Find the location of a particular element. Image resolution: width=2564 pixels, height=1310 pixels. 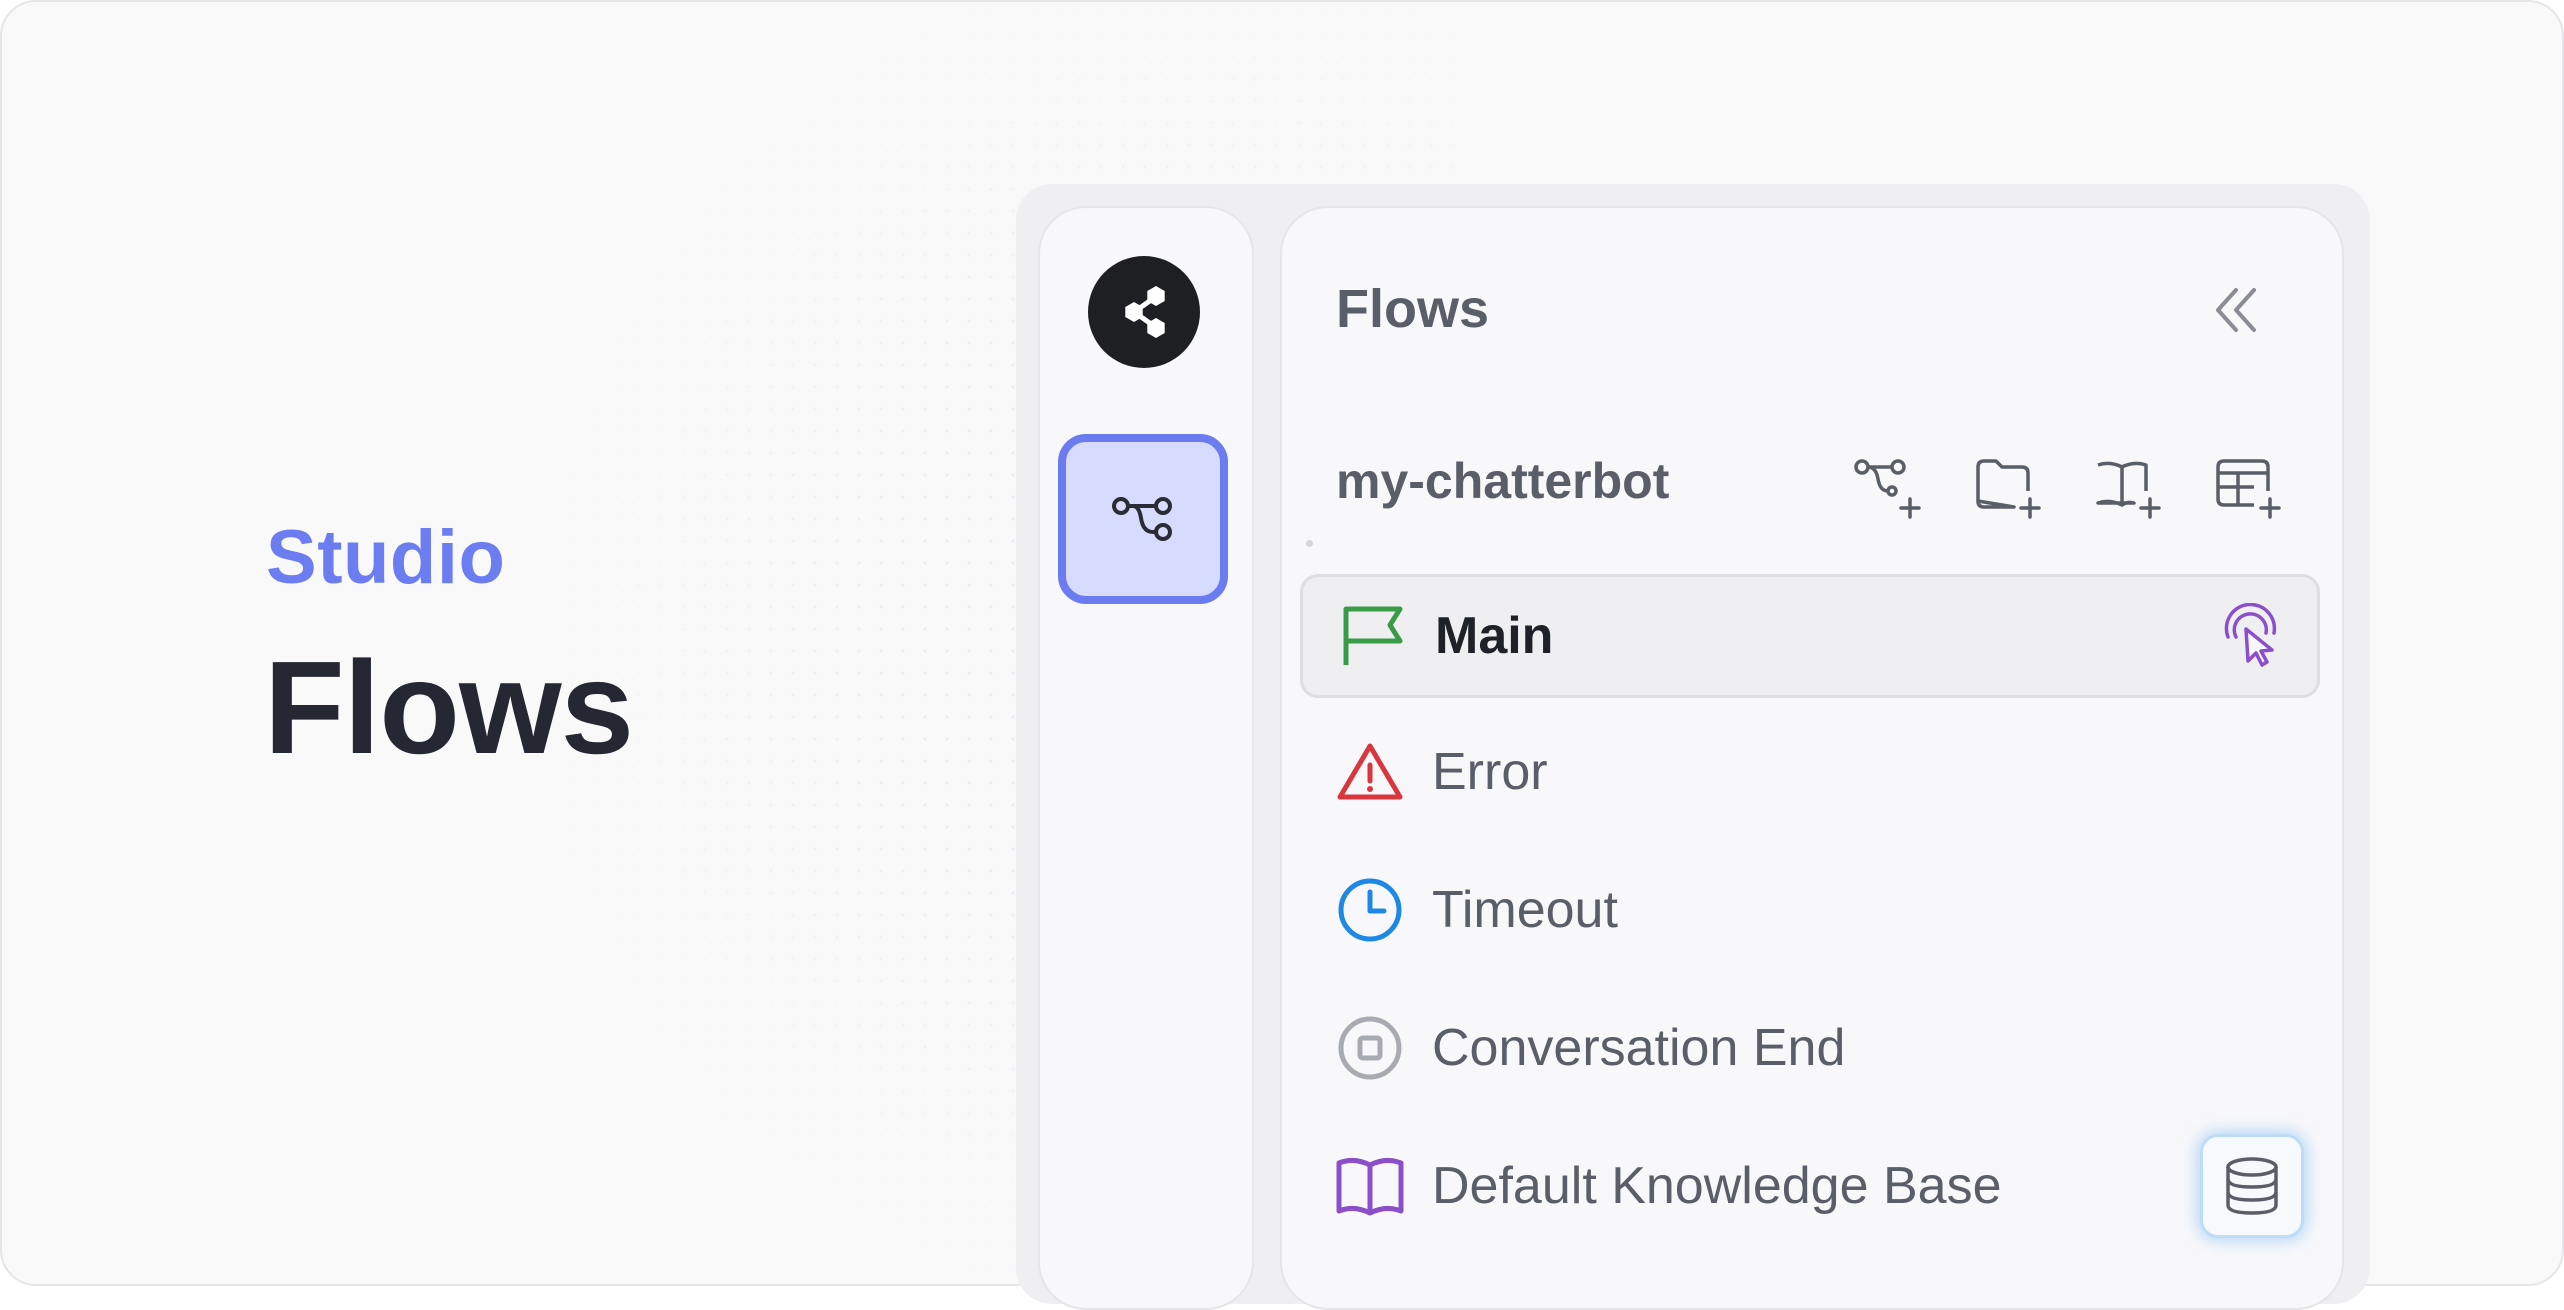

add-table-icon is located at coordinates (2248, 489).